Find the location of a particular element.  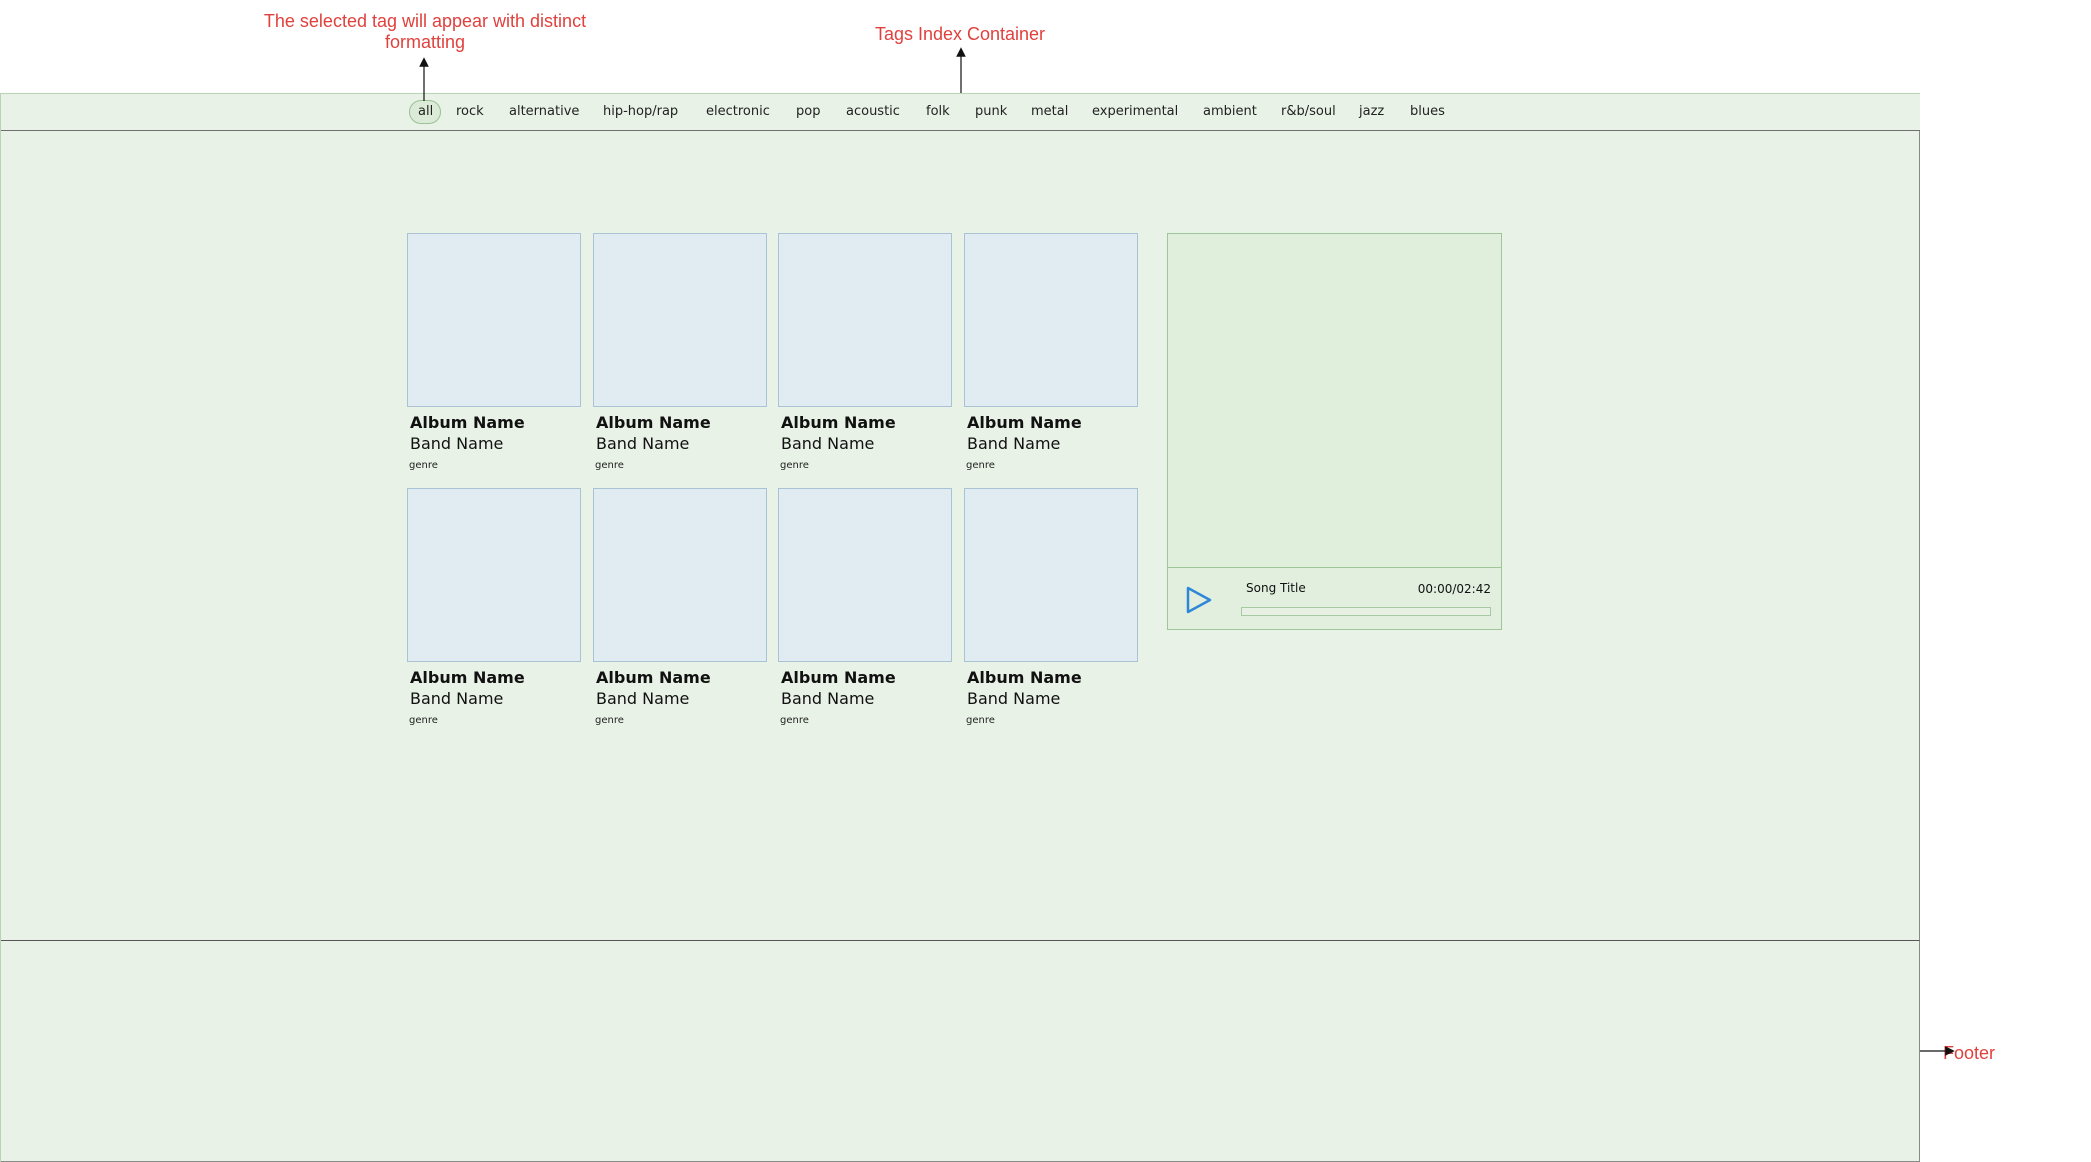

music-player: Song Title 00:00/02:42 is located at coordinates (1334, 432).